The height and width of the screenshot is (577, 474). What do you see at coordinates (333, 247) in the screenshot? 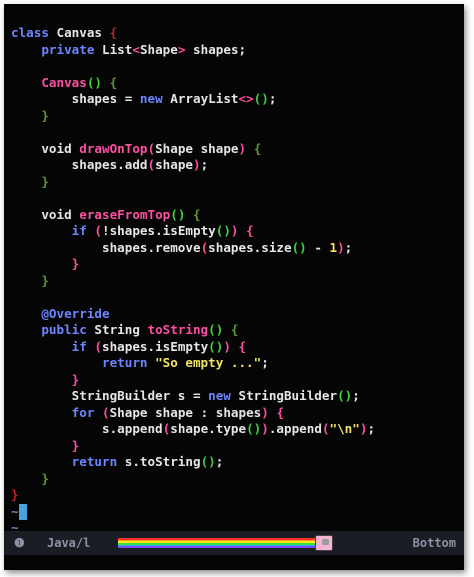
I see `code-token: 1` at bounding box center [333, 247].